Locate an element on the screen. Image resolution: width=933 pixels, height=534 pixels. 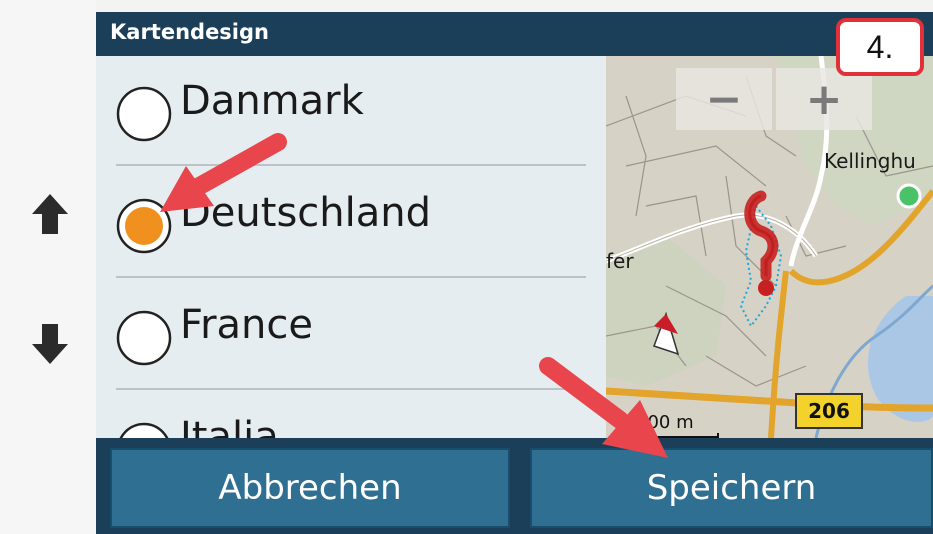
road-number: 206 is located at coordinates (829, 411).